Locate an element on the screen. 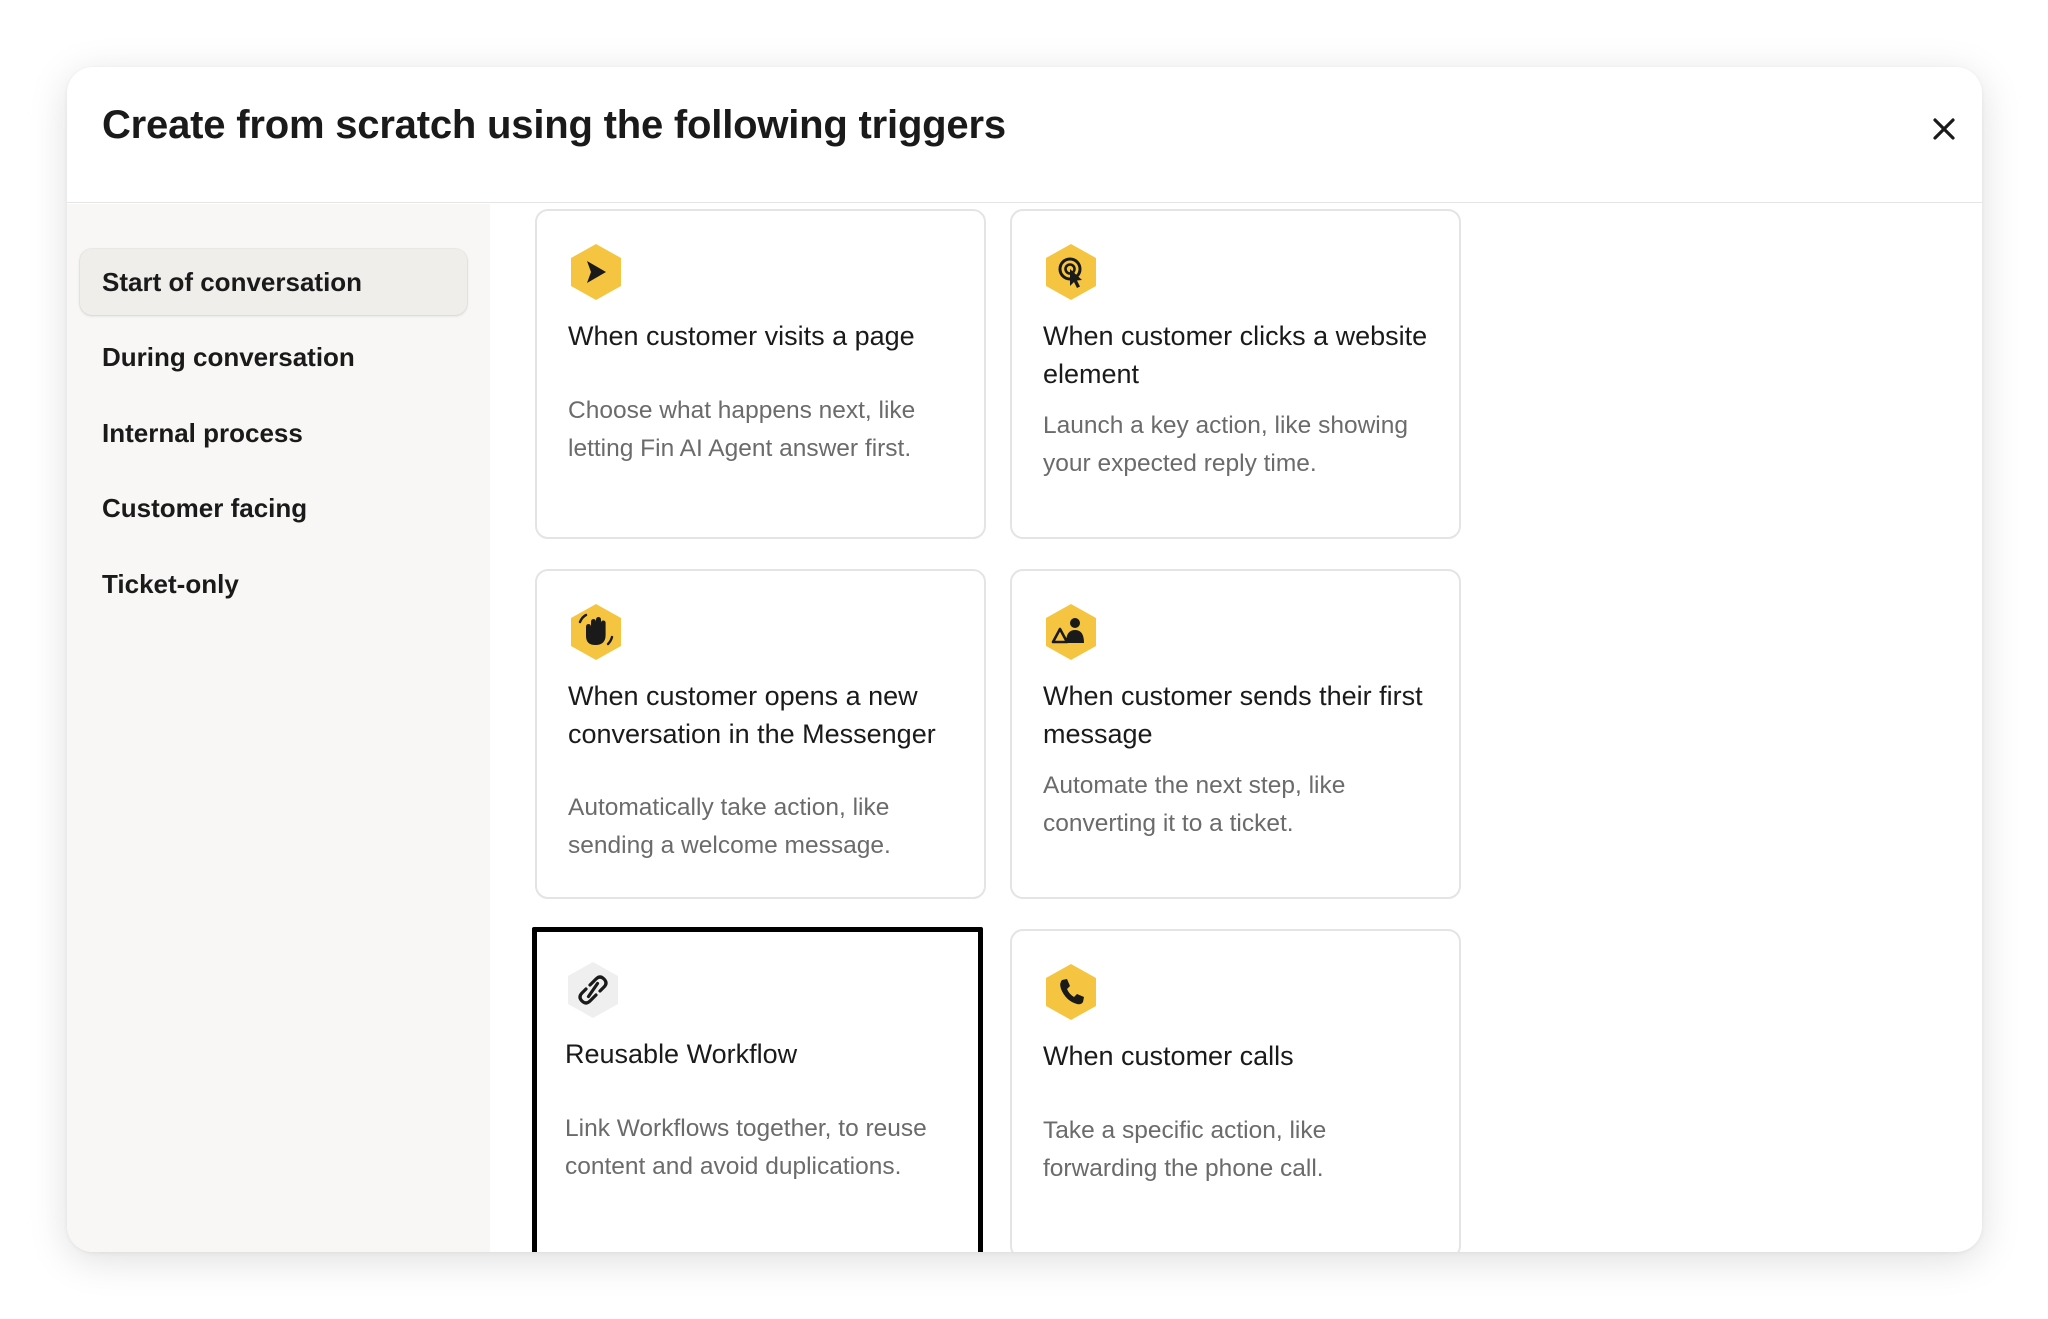 The width and height of the screenshot is (2048, 1319). send-arrow-icon is located at coordinates (596, 272).